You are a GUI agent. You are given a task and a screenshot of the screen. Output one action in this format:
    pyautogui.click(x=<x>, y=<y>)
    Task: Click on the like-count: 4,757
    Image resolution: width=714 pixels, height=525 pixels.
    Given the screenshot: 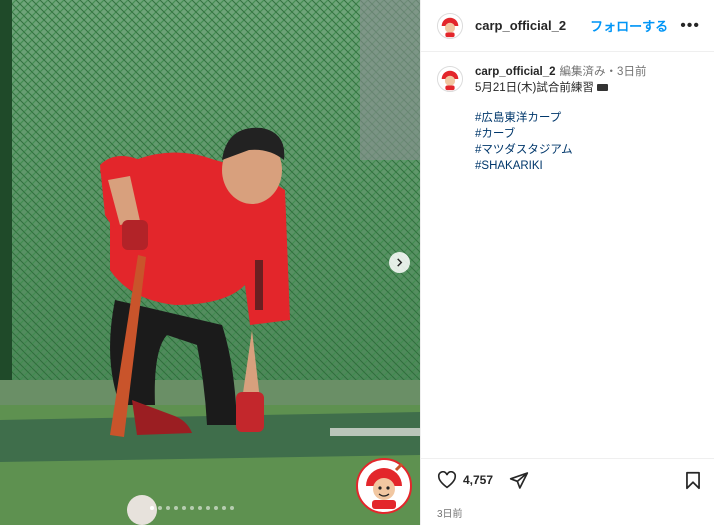 What is the action you would take?
    pyautogui.click(x=478, y=480)
    